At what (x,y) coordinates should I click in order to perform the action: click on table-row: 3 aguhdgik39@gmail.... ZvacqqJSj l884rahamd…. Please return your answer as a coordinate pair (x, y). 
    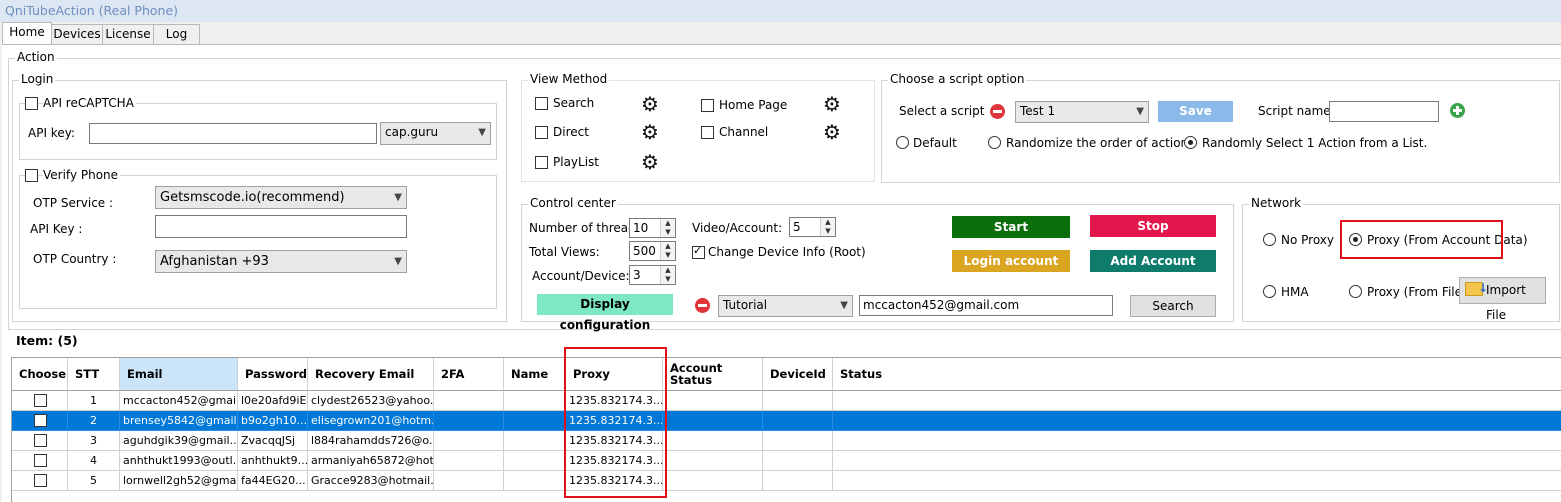
    Looking at the image, I should click on (786, 441).